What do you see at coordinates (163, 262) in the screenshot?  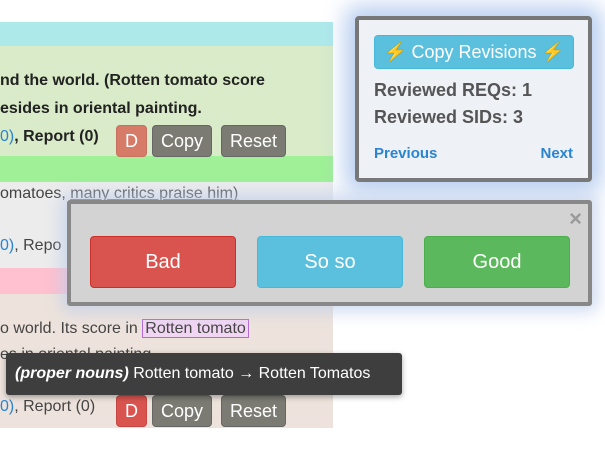 I see `bad-button: Bad` at bounding box center [163, 262].